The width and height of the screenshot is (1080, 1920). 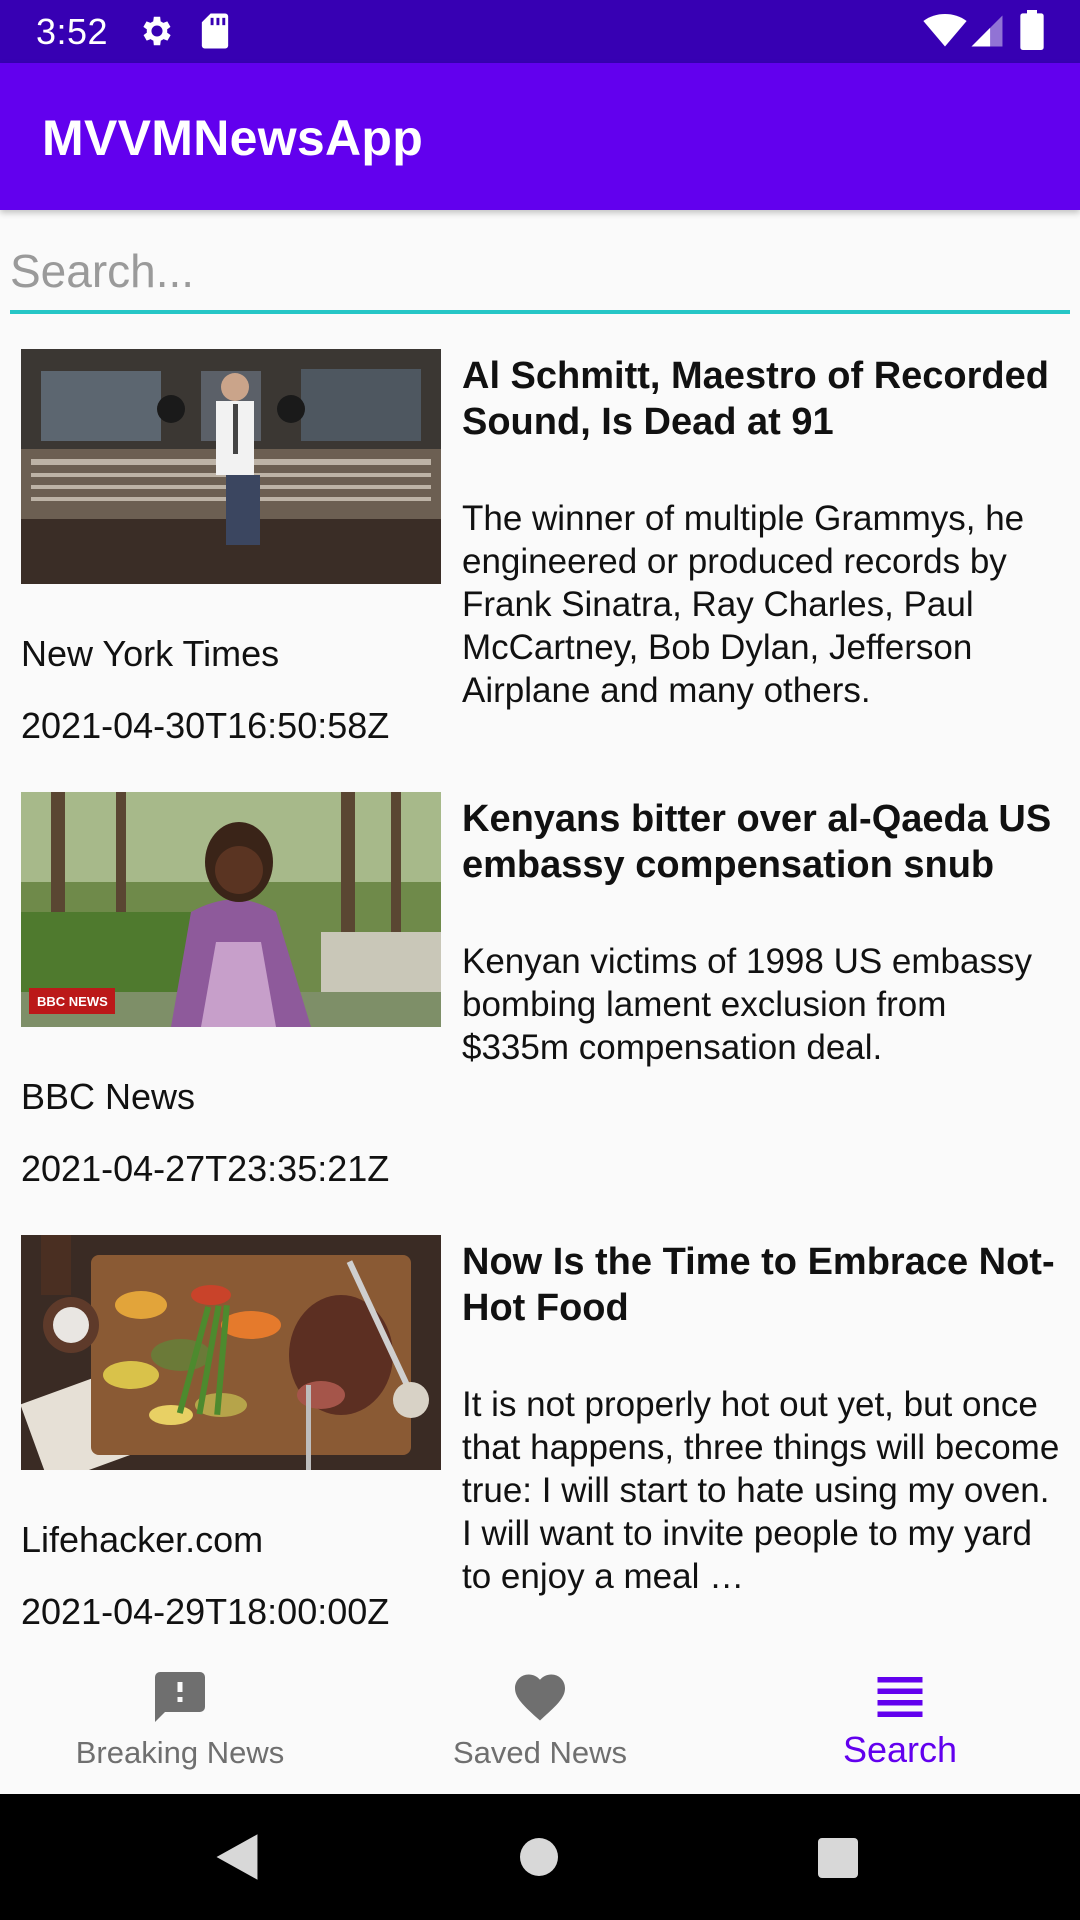 I want to click on search-input, so click(x=540, y=271).